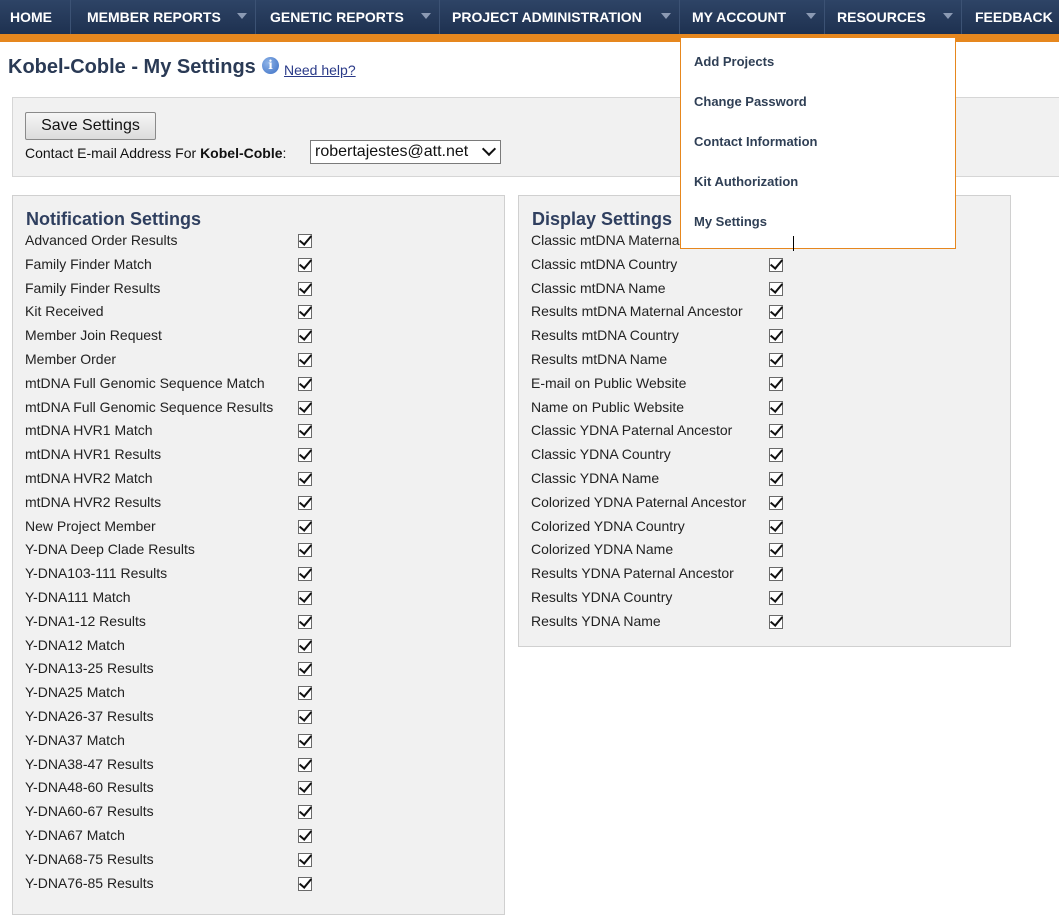  I want to click on nav-label: GENETIC REPORTS, so click(337, 17).